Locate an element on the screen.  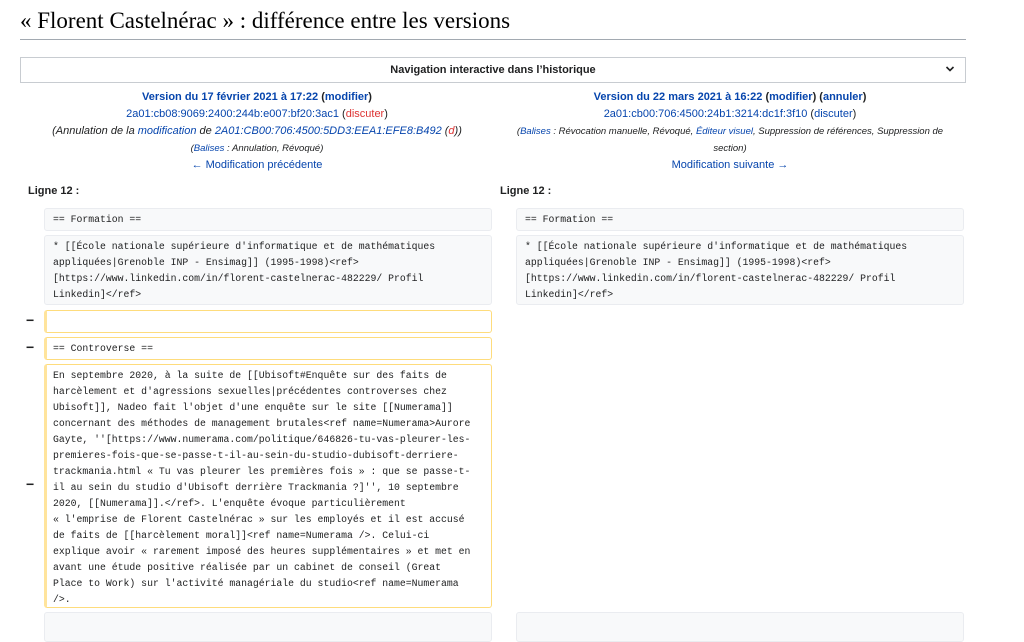
old-edit-link: modifier is located at coordinates (346, 97).